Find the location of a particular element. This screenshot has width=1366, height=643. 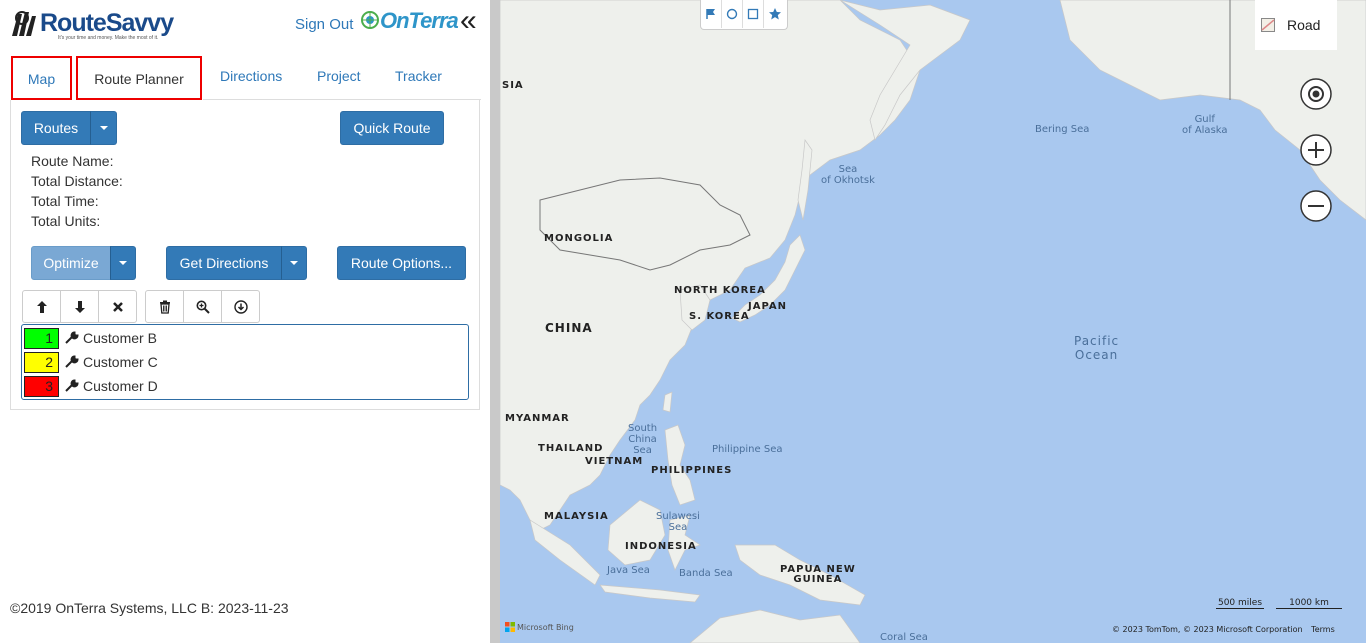

delete-route-button is located at coordinates (164, 306).